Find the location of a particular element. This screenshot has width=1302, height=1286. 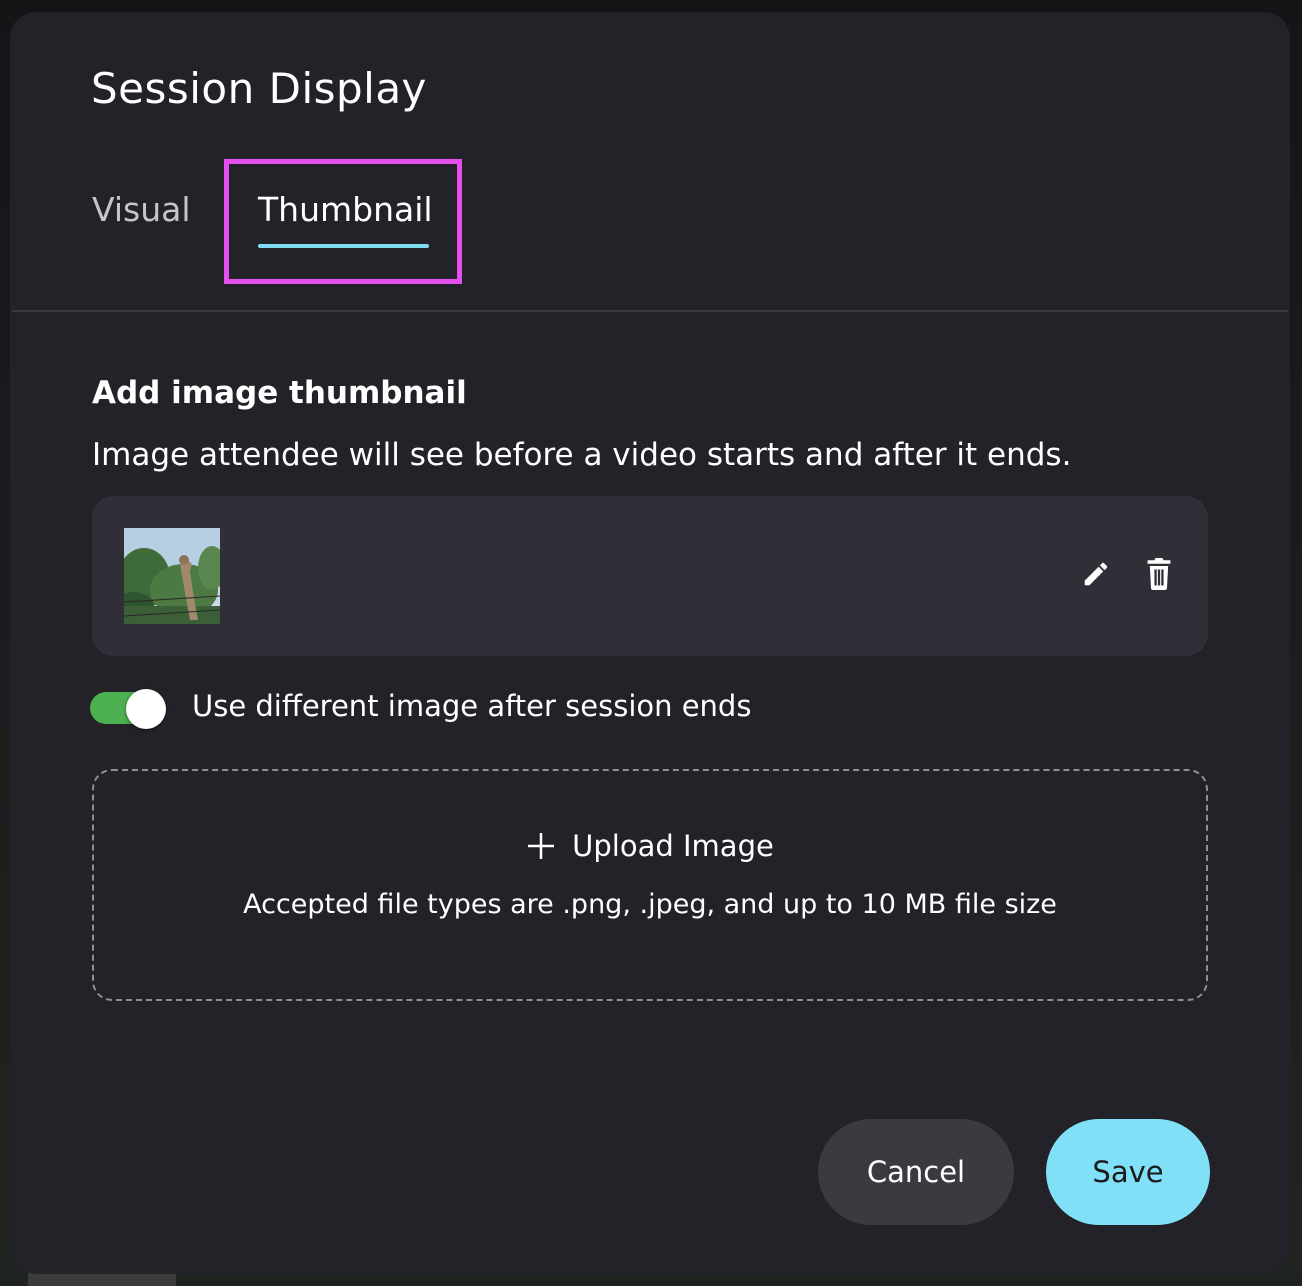

tabs-divider is located at coordinates (650, 311).